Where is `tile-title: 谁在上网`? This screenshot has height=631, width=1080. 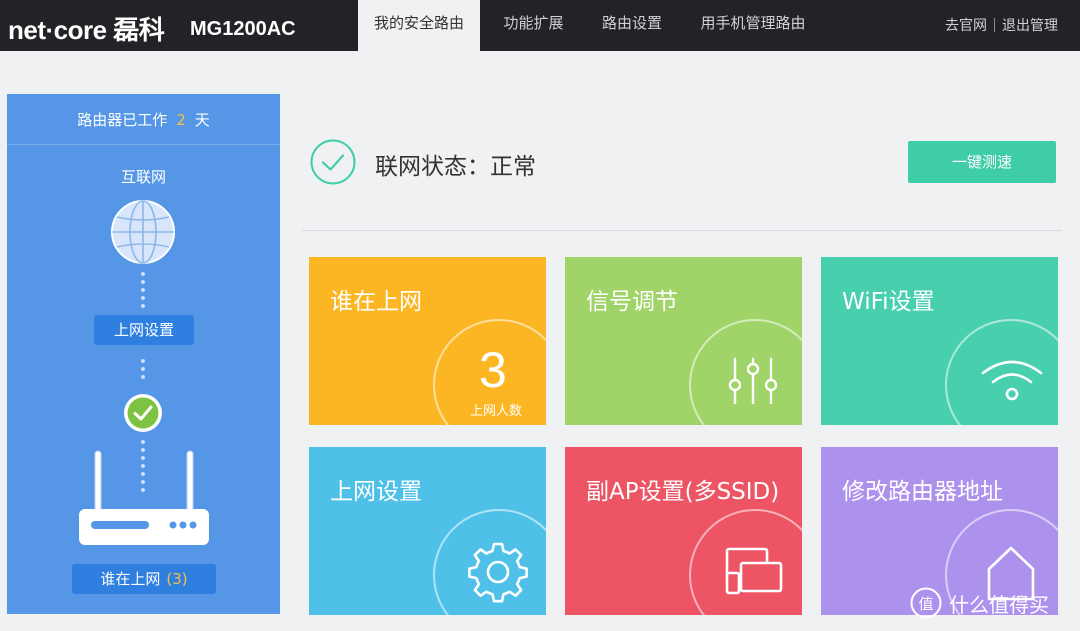 tile-title: 谁在上网 is located at coordinates (376, 302).